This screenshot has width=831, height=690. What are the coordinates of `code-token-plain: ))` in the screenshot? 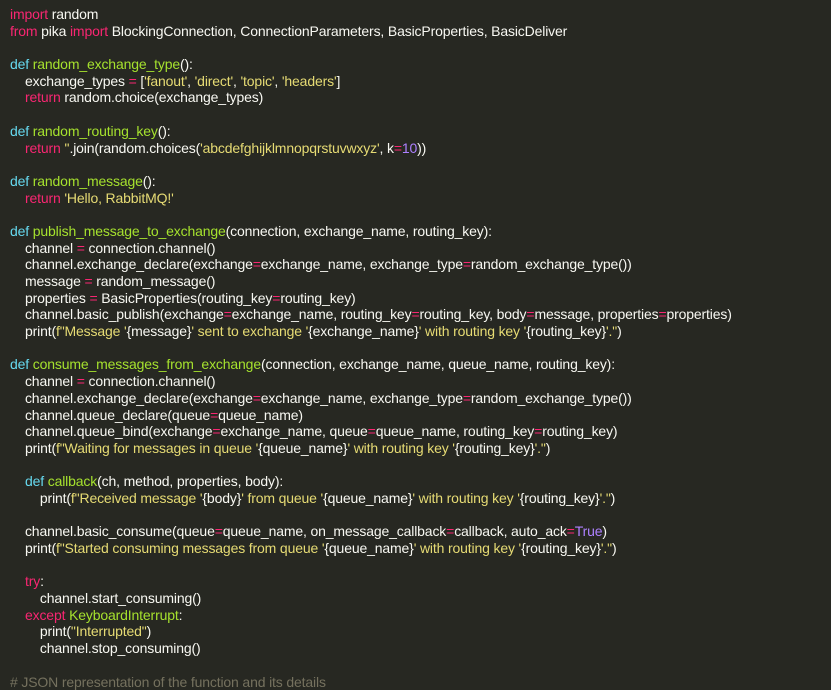 It's located at (421, 148).